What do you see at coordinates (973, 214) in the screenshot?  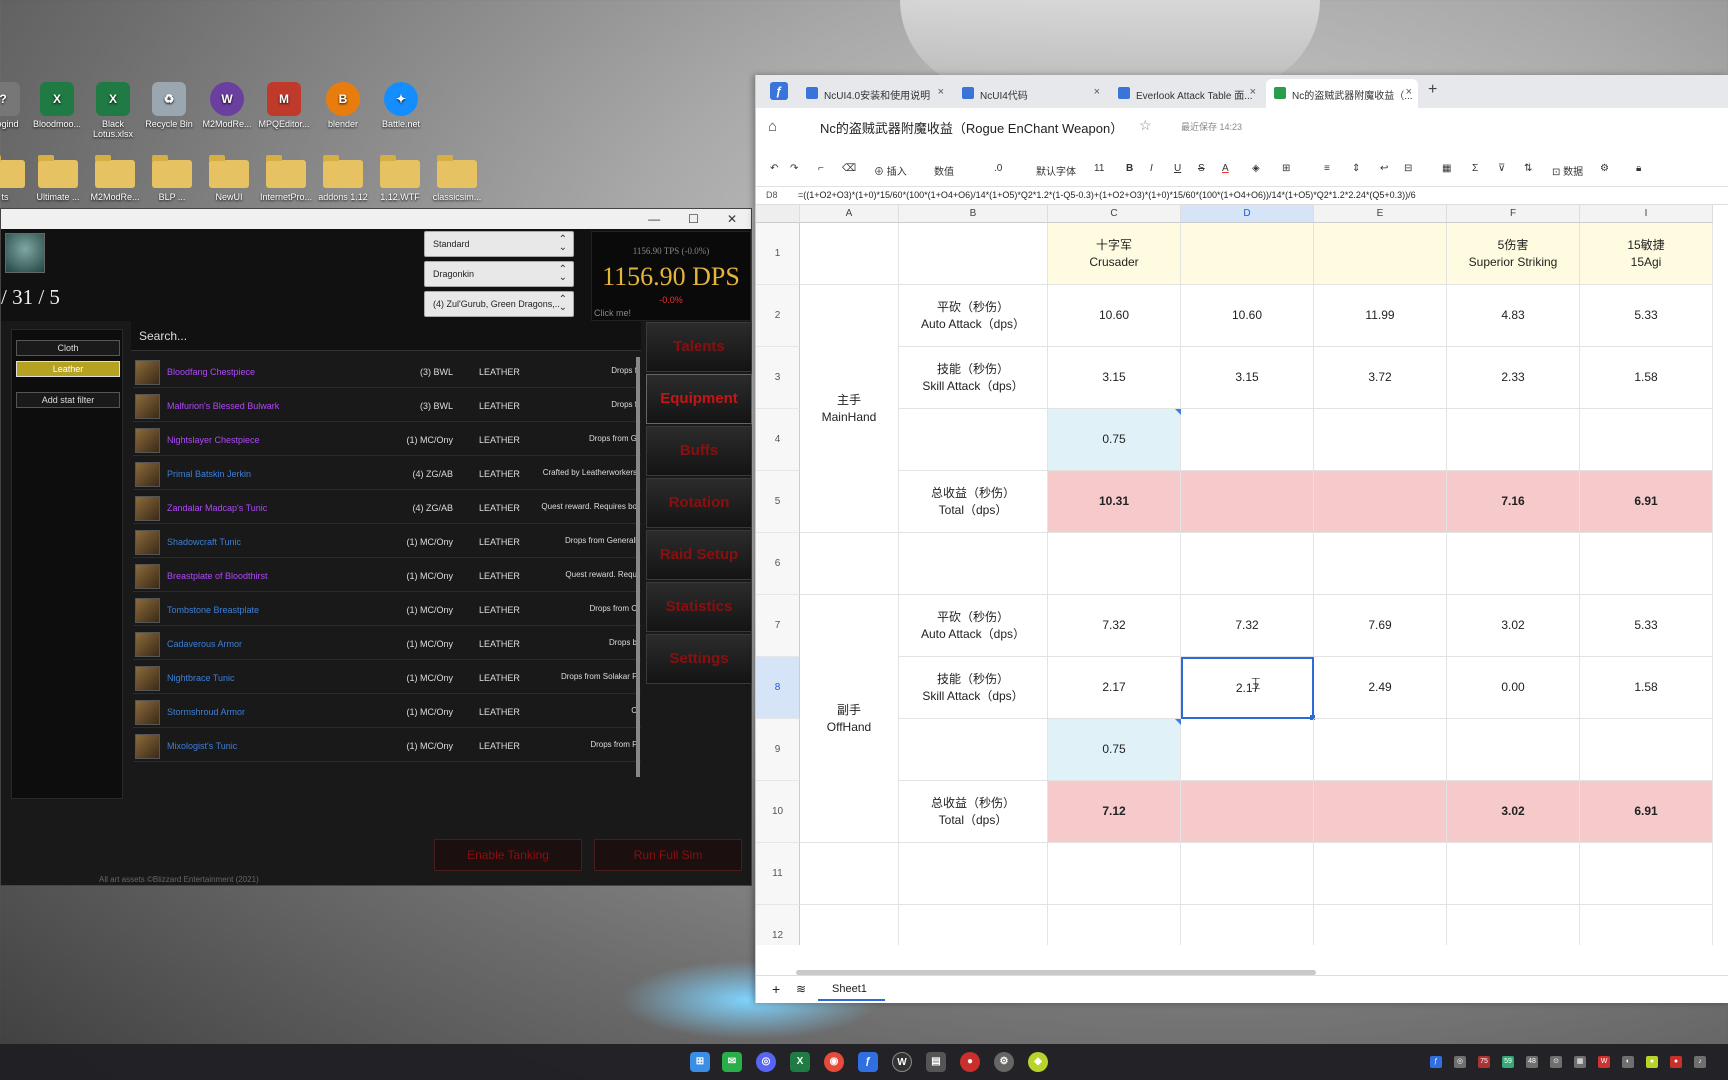 I see `column-header: B` at bounding box center [973, 214].